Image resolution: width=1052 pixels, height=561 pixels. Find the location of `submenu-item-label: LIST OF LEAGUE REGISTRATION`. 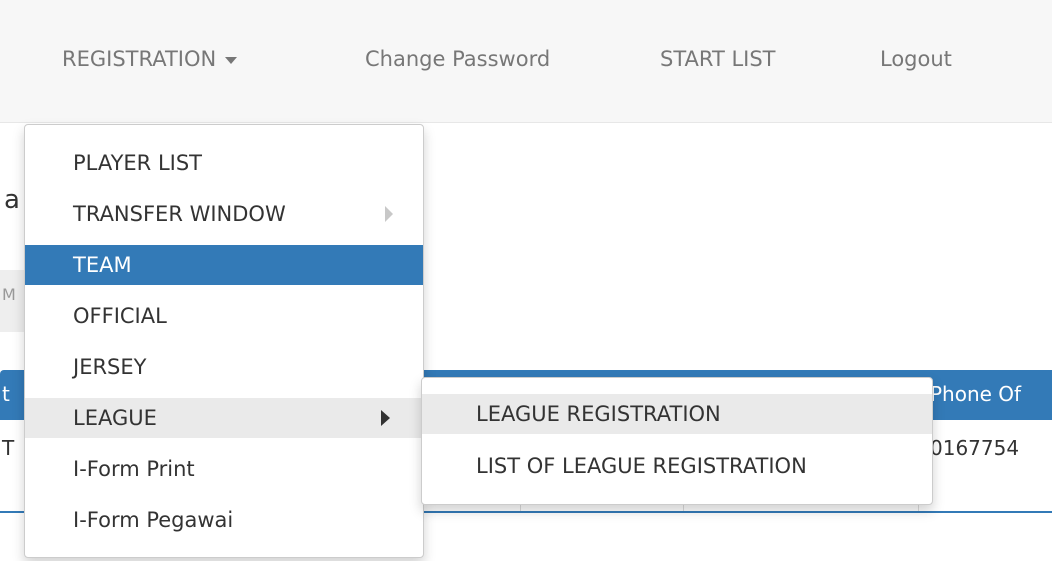

submenu-item-label: LIST OF LEAGUE REGISTRATION is located at coordinates (641, 466).